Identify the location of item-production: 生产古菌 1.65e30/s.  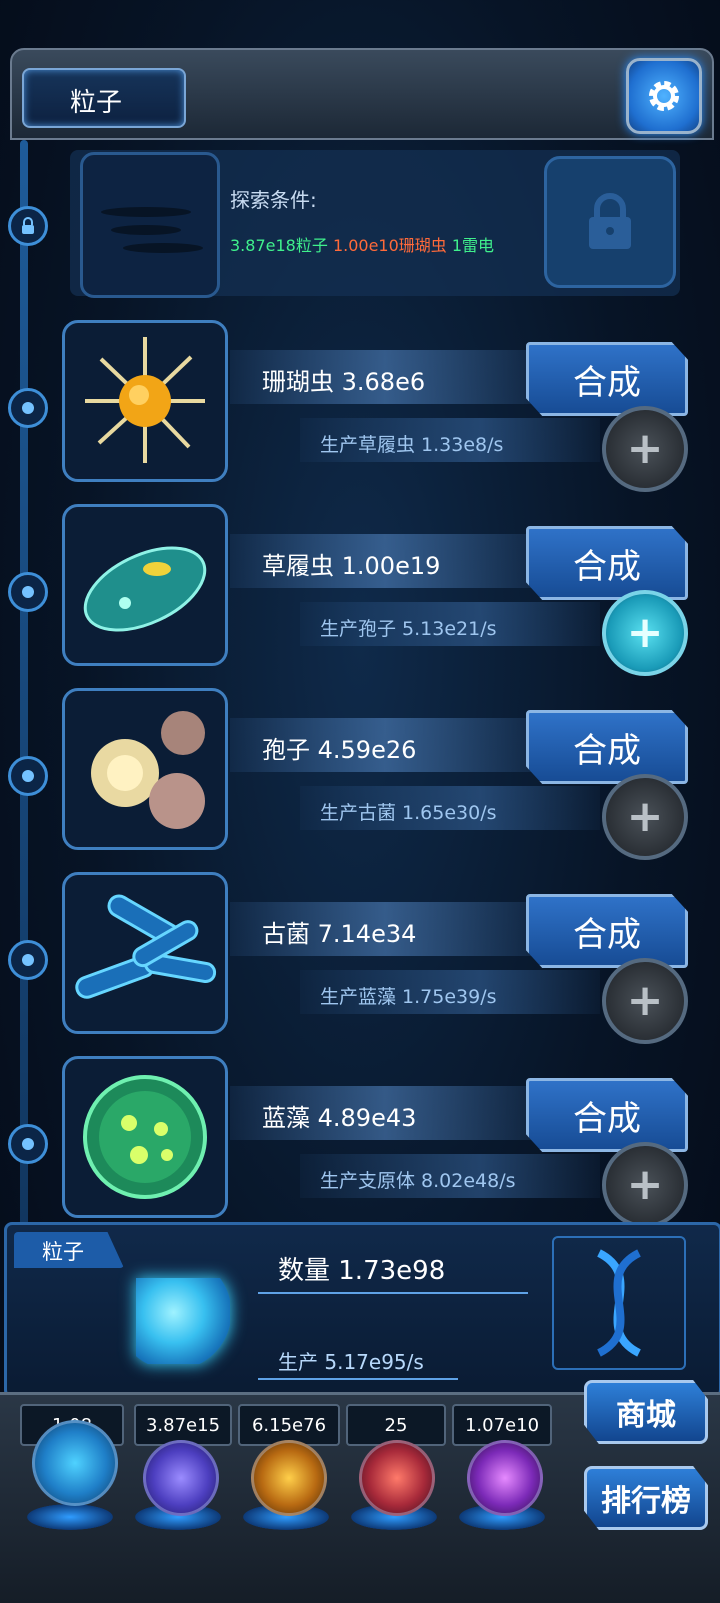
(408, 813).